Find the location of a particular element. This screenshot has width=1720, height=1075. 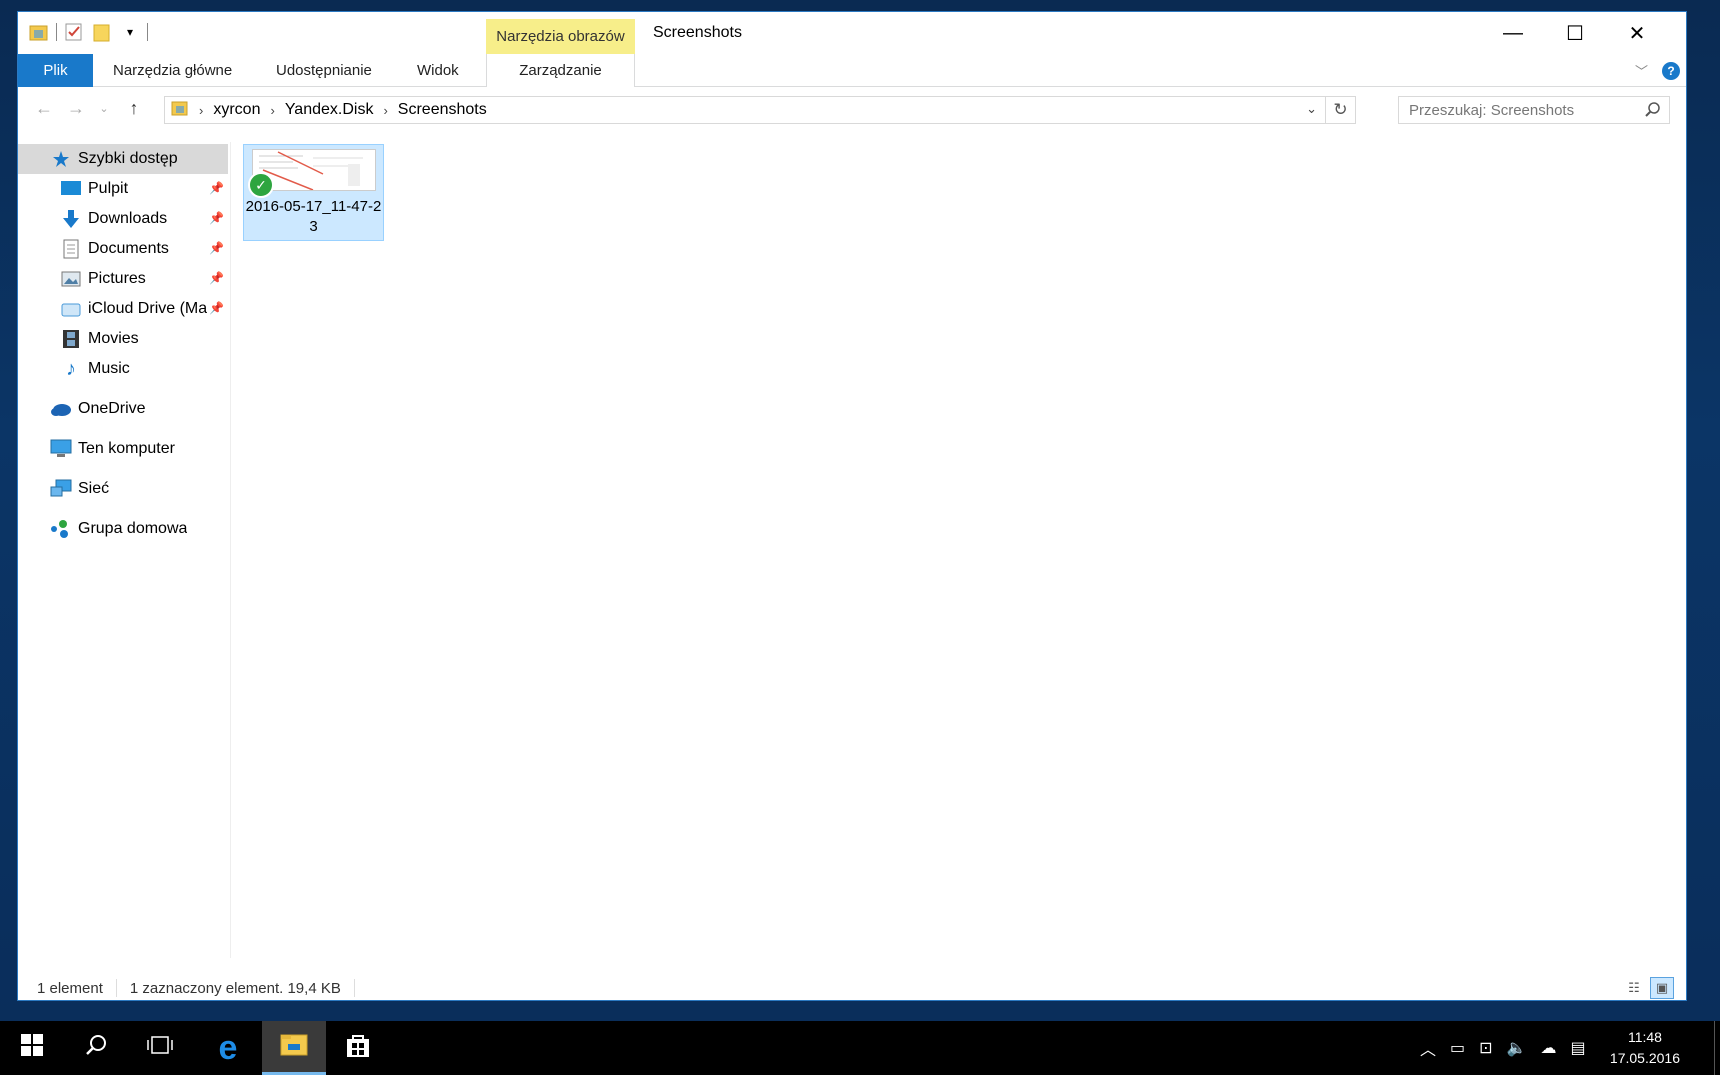

arrow-up-icon: ↑ is located at coordinates (134, 107).